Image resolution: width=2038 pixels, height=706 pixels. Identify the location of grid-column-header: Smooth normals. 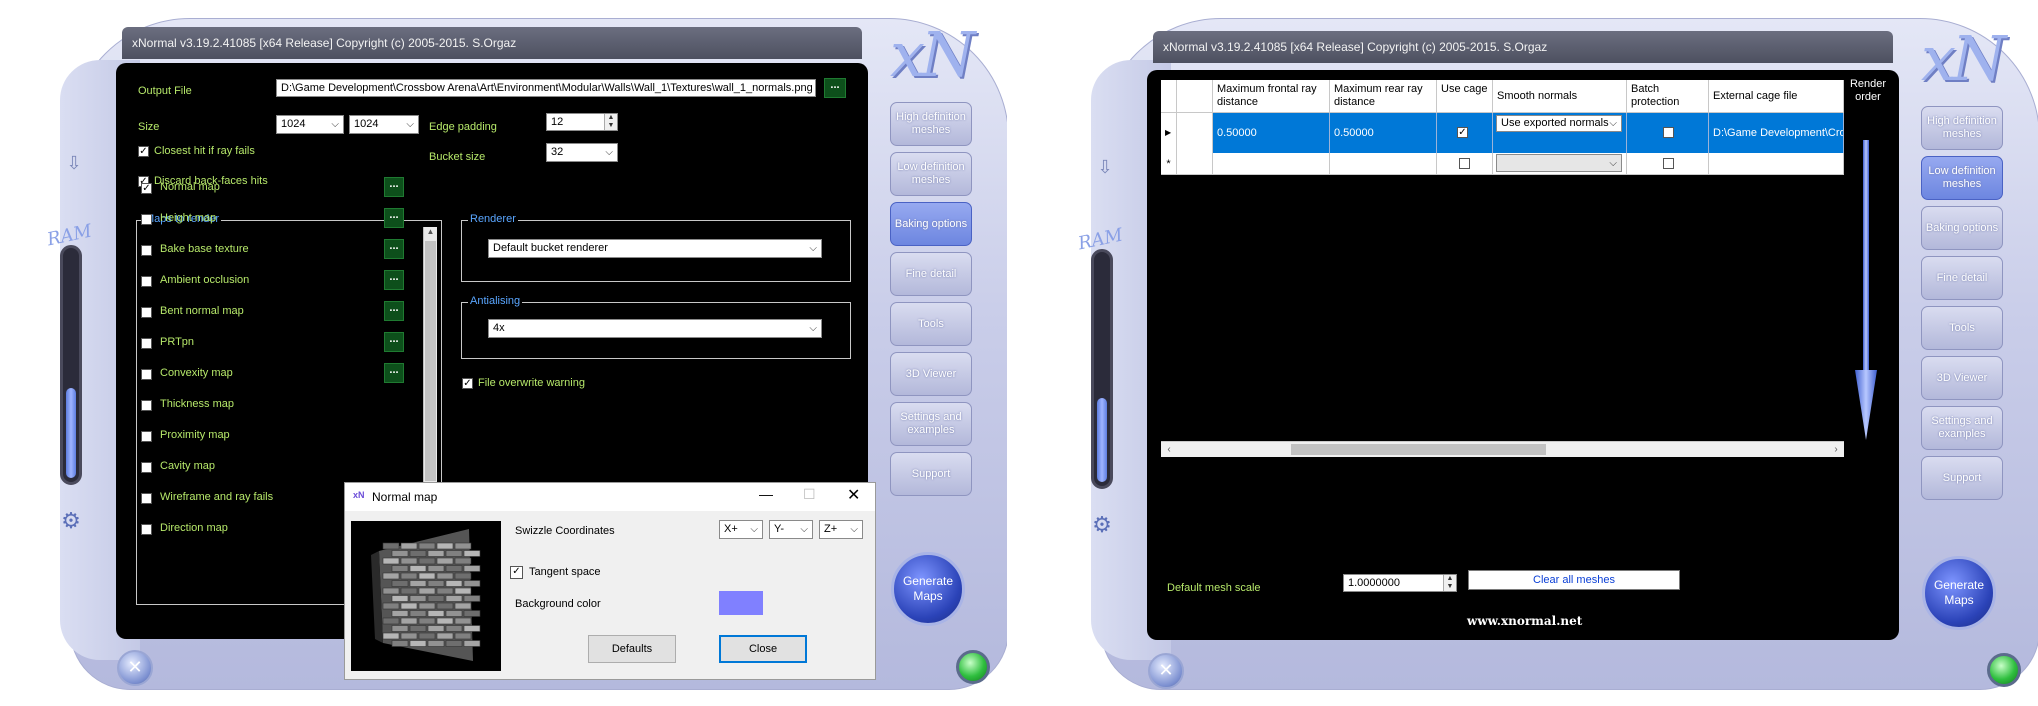
(1560, 96).